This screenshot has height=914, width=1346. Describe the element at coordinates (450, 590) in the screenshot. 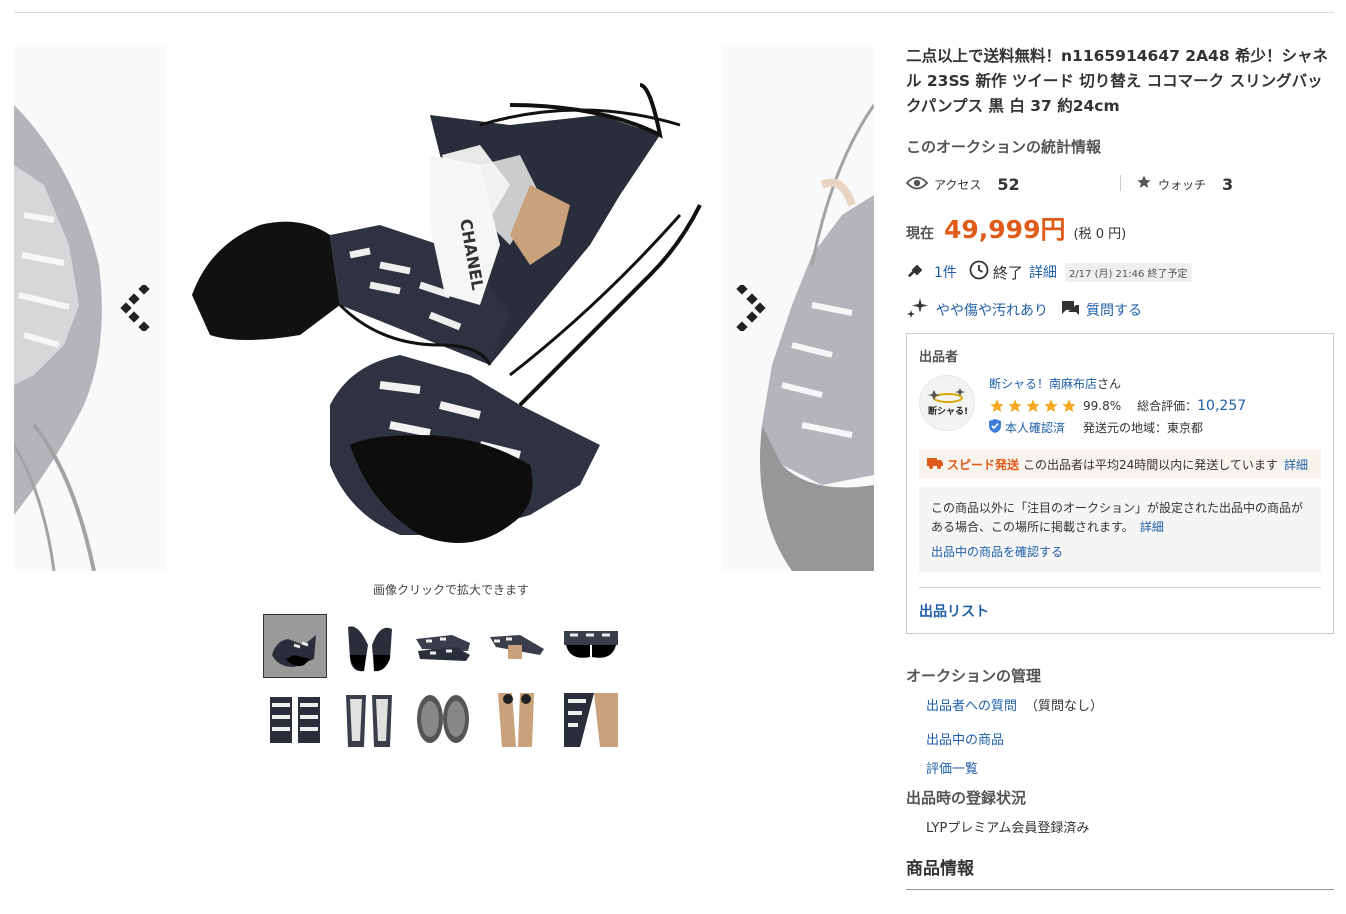

I see `zoom-hint: 画像クリックで拡大できます` at that location.